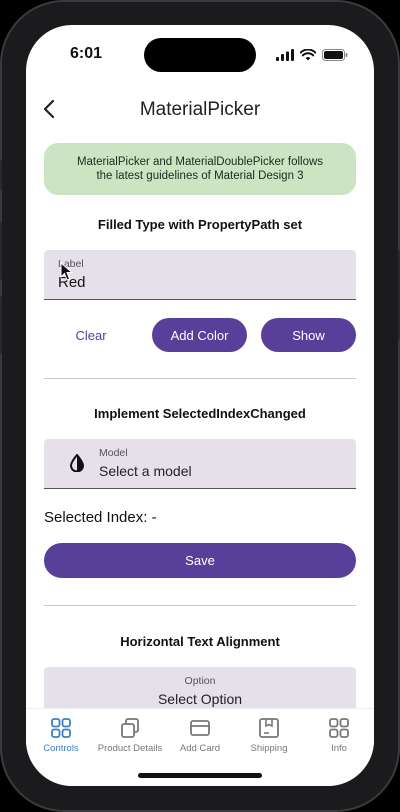  I want to click on signal-icon, so click(285, 55).